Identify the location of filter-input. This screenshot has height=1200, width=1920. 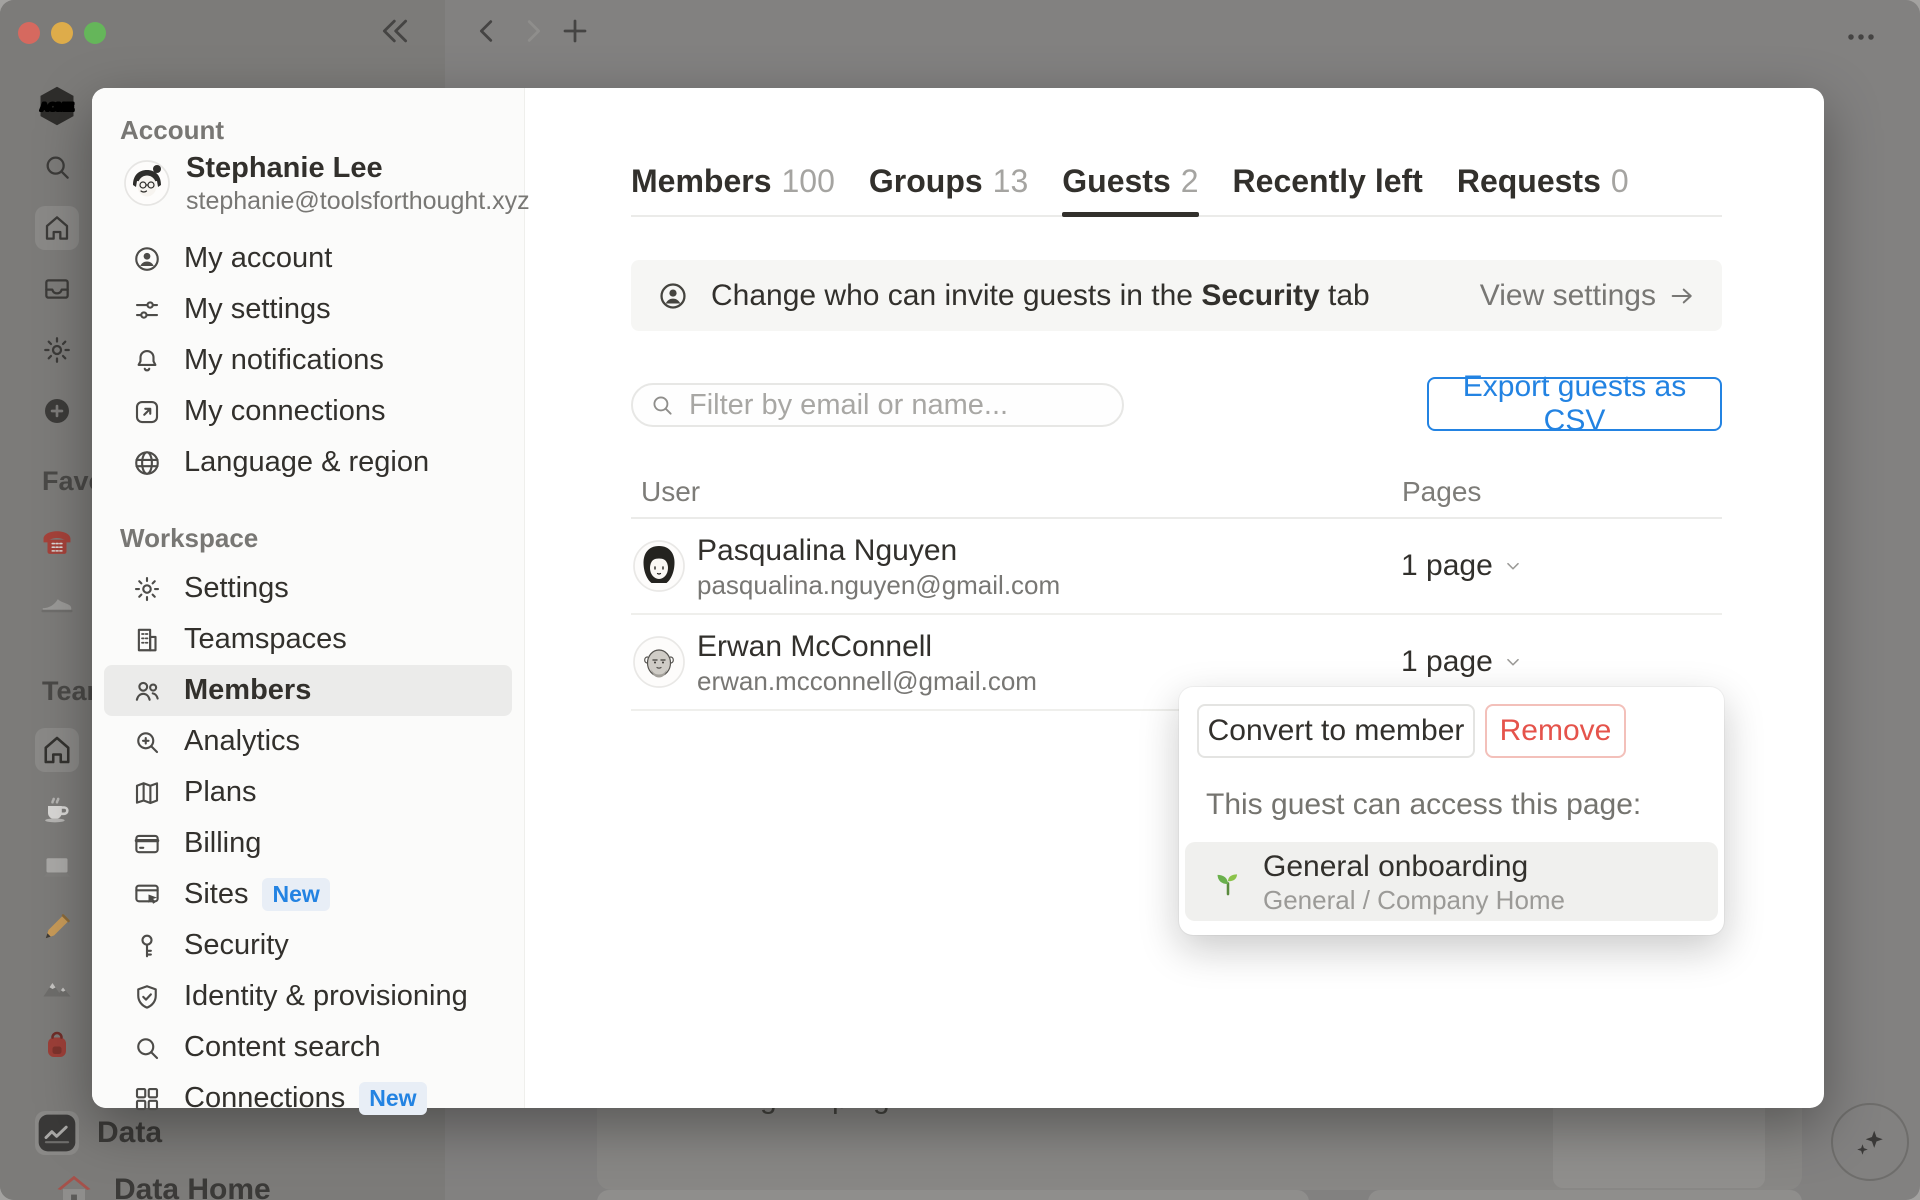
(877, 405).